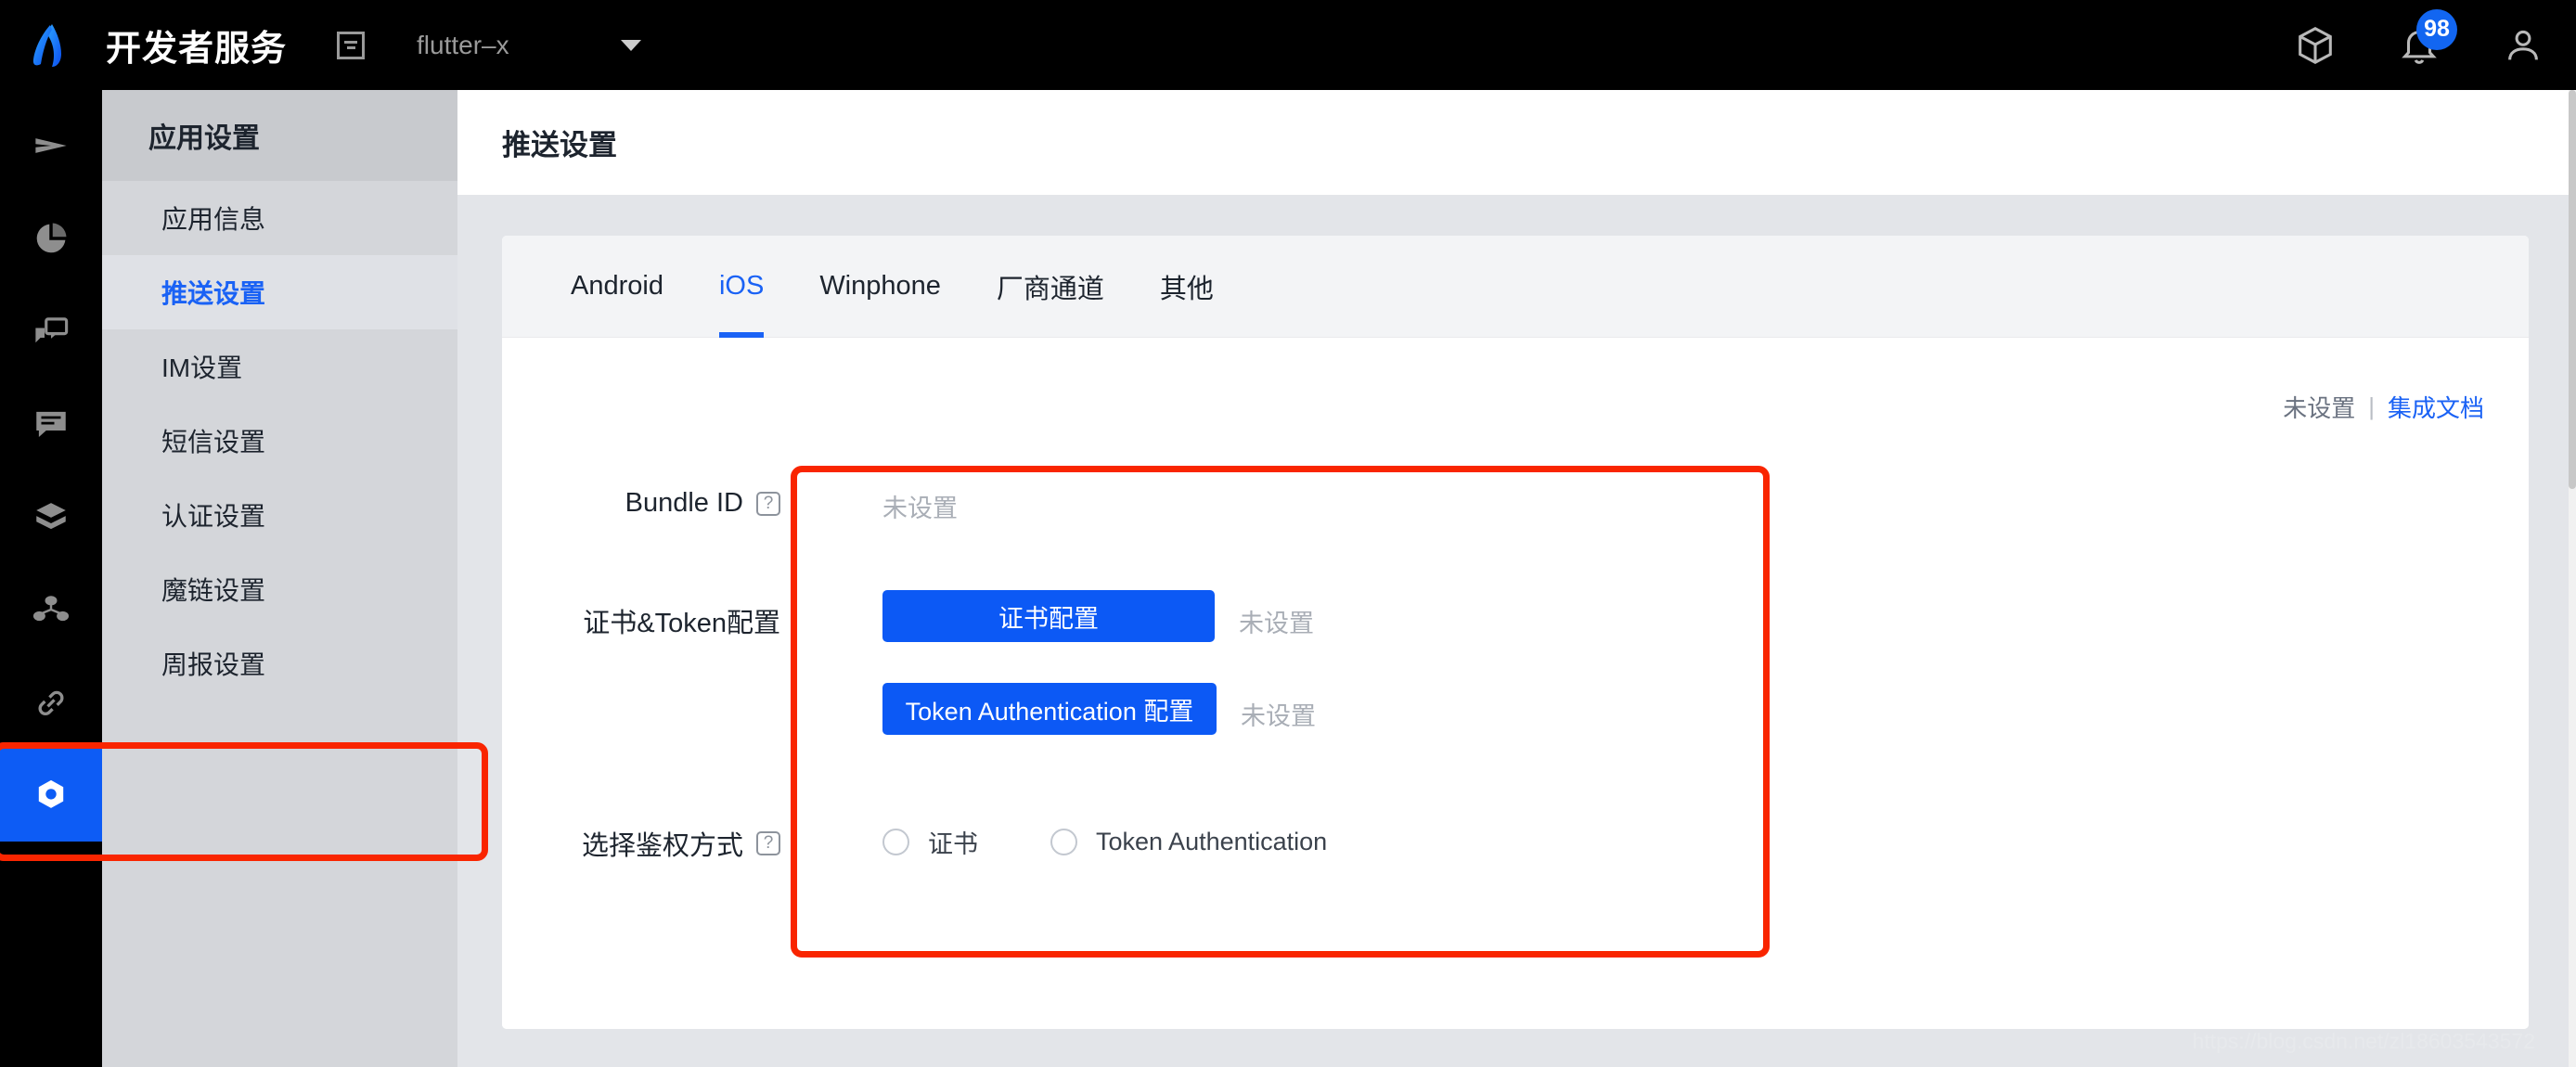  I want to click on sidebar-item-app-info: 应用信息, so click(279, 218).